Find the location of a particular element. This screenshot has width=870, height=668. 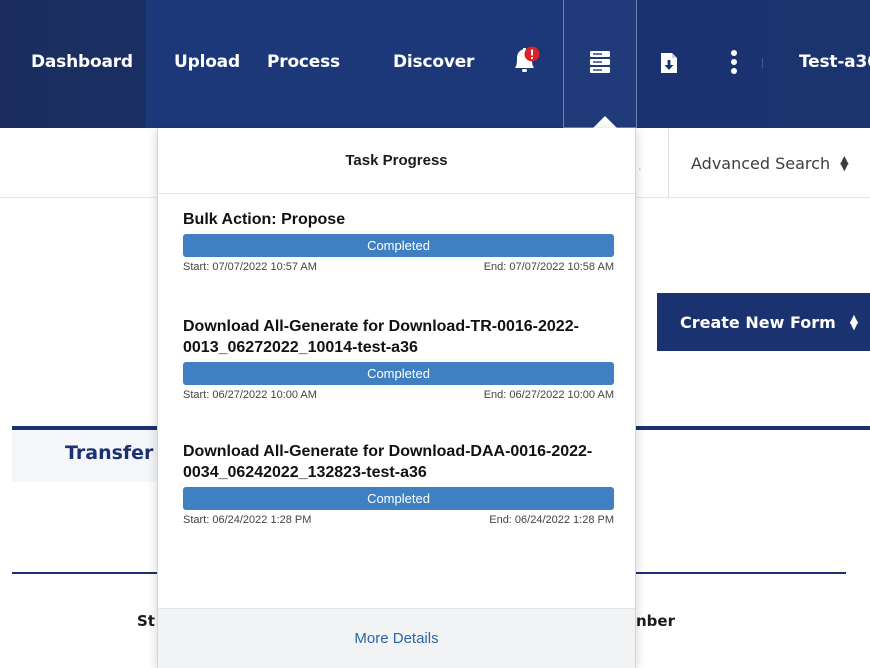

more-menu-button is located at coordinates (734, 63).